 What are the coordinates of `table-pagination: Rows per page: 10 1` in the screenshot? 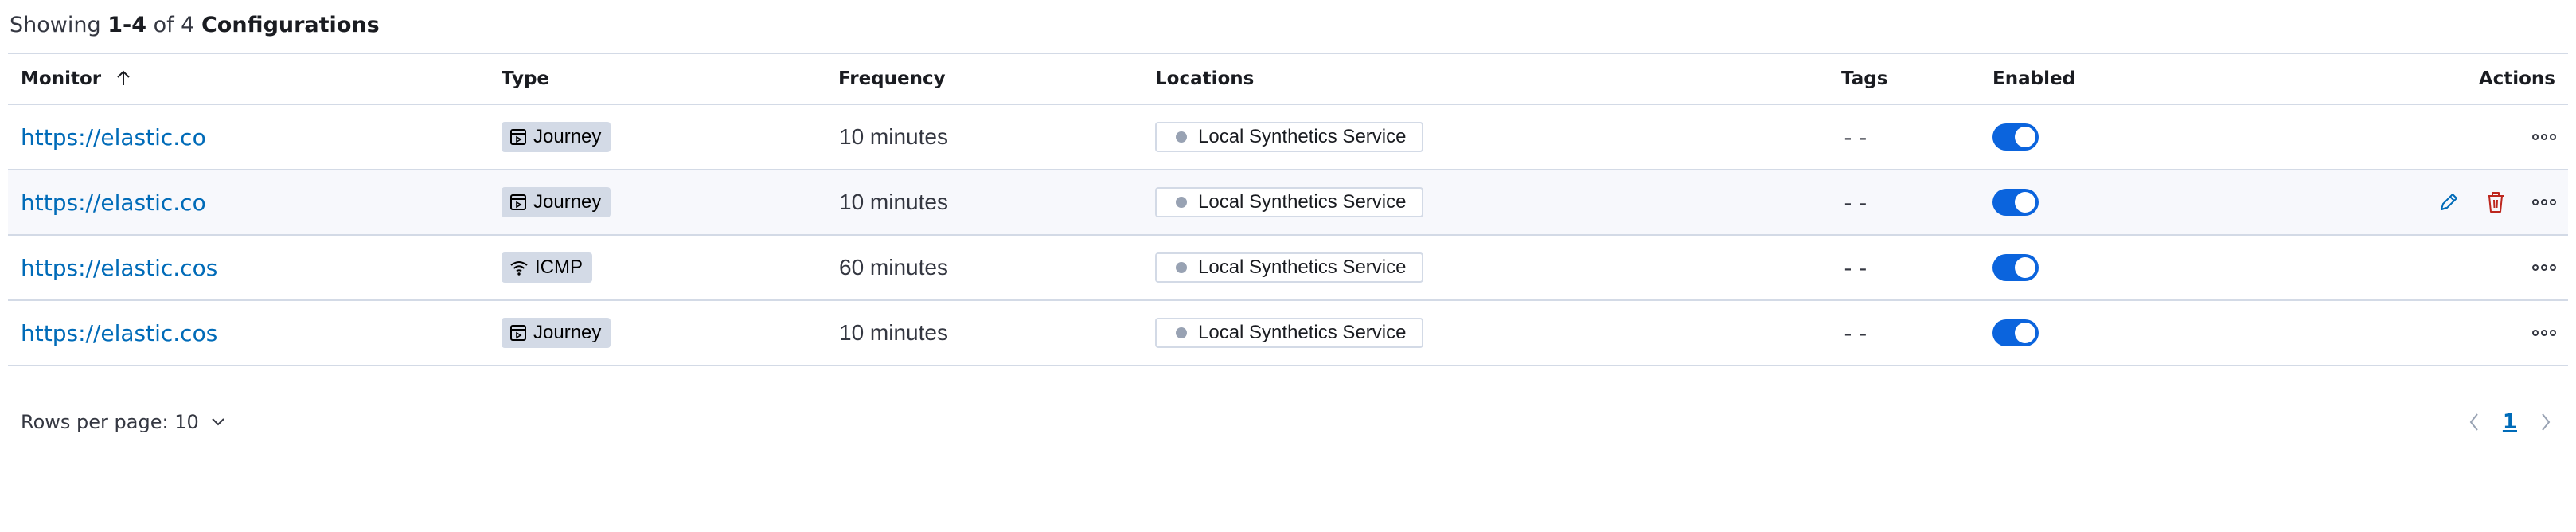 It's located at (1288, 422).